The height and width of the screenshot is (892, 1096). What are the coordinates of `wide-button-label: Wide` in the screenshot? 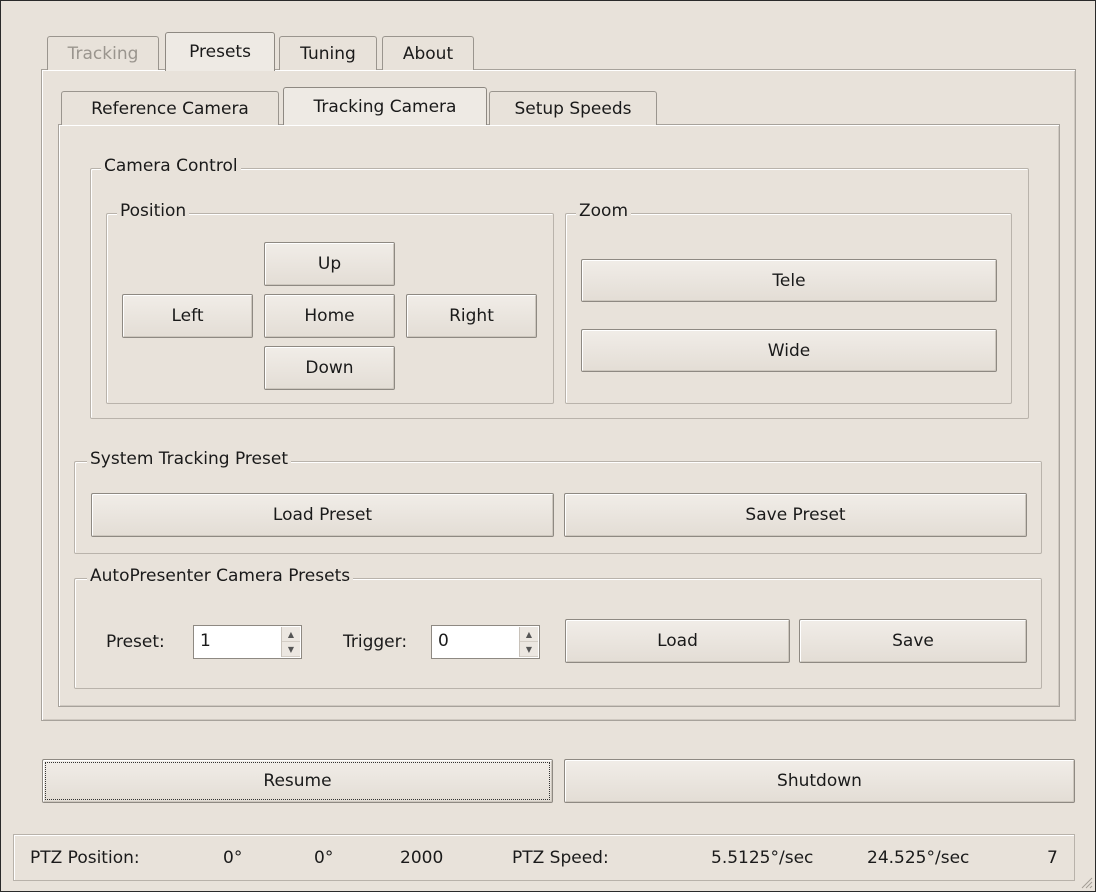 It's located at (789, 350).